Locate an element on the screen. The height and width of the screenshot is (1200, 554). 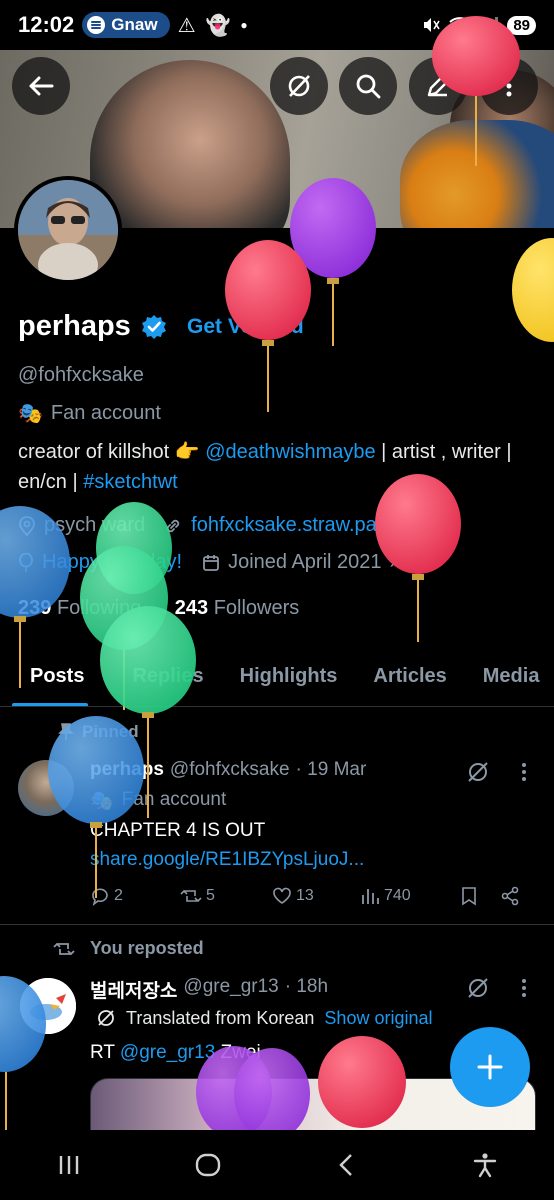
following-link: 239 Following is located at coordinates (79, 608).